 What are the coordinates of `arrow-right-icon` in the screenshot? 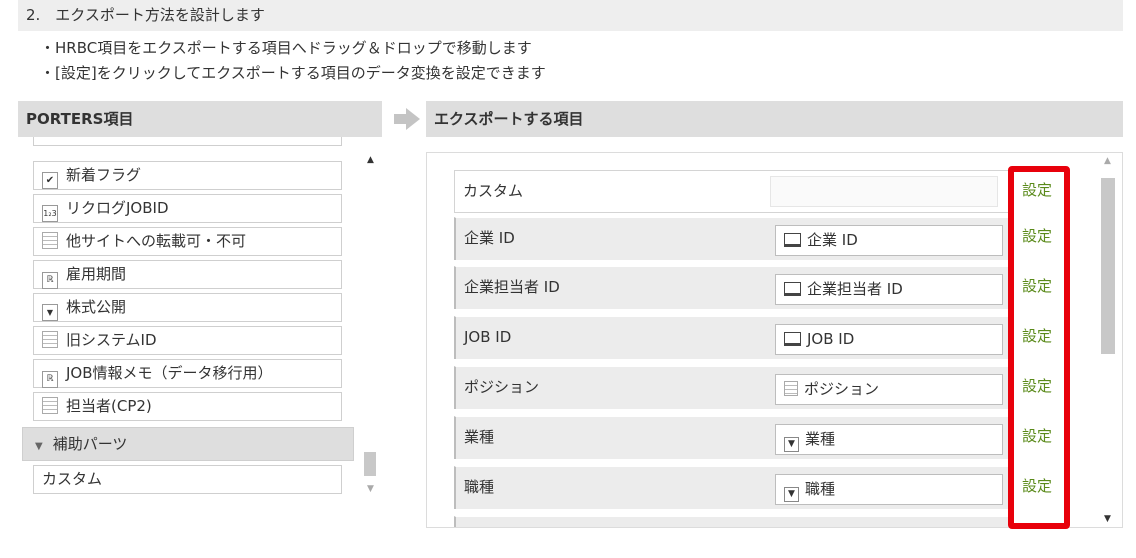 It's located at (407, 119).